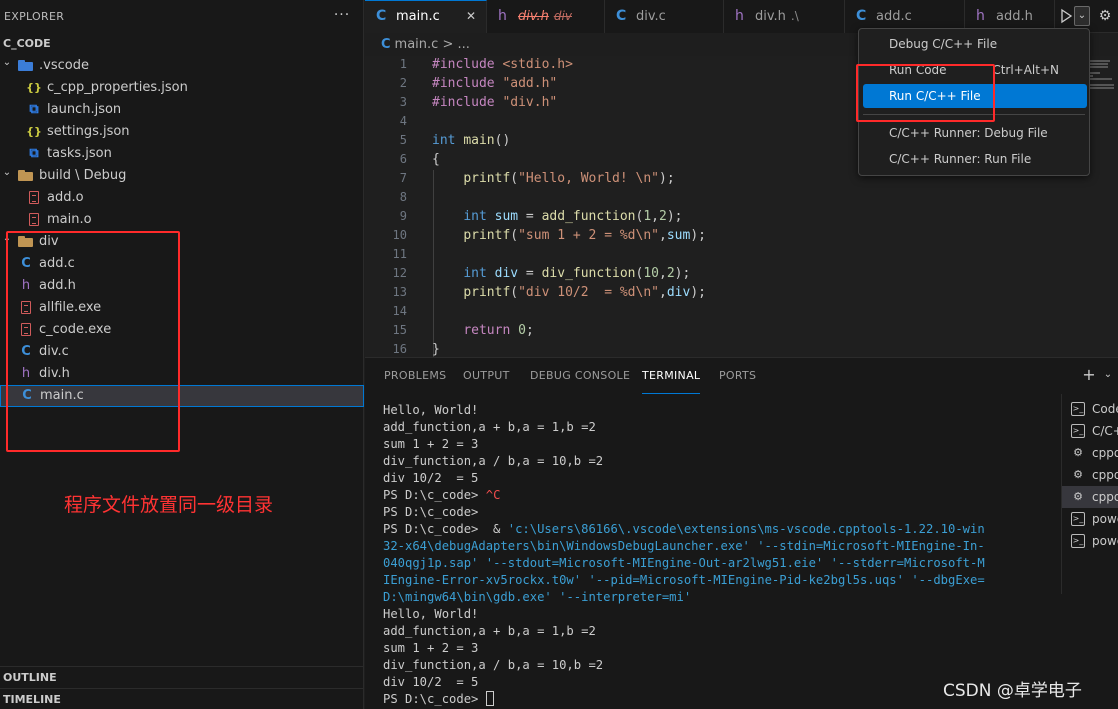 Image resolution: width=1118 pixels, height=709 pixels. I want to click on json-file-icon: {}, so click(34, 87).